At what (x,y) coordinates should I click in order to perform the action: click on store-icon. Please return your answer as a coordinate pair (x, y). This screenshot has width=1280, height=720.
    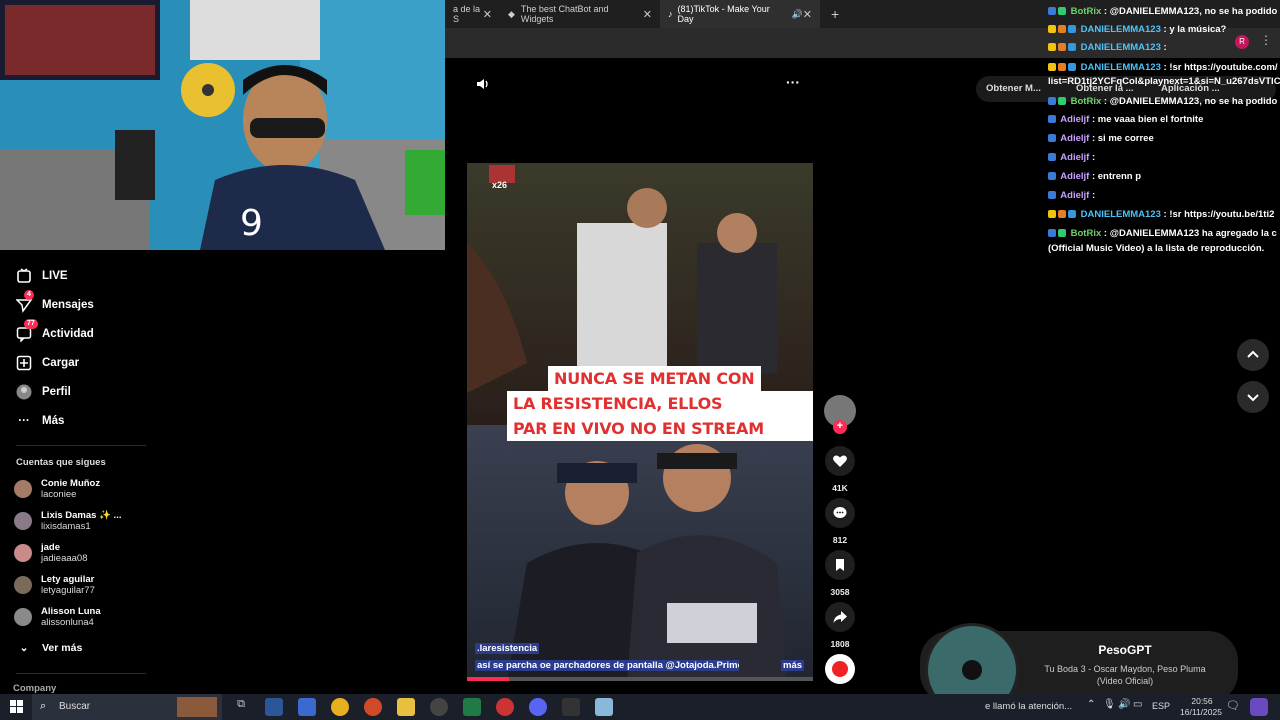
    Looking at the image, I should click on (307, 707).